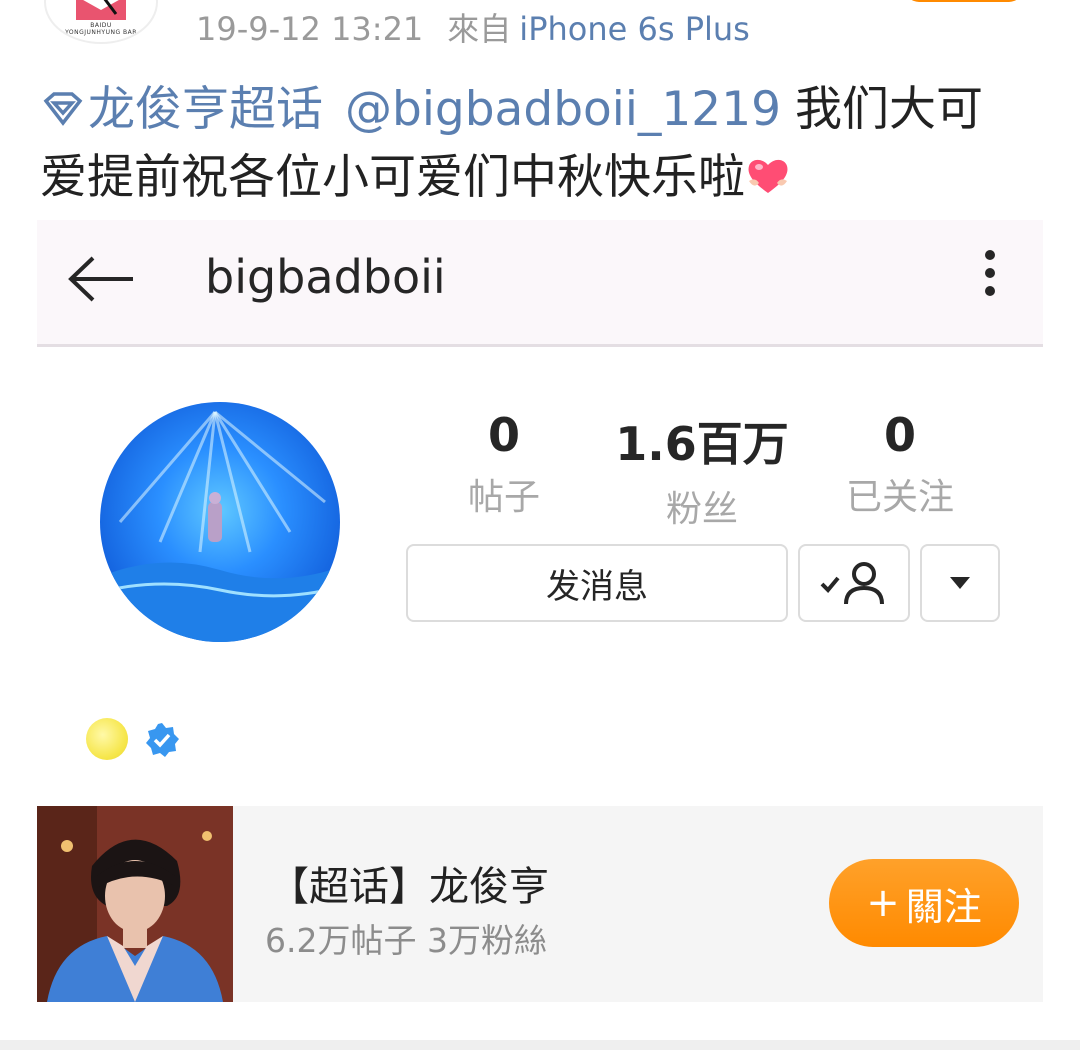  What do you see at coordinates (563, 109) in the screenshot?
I see `mention-link: @bigbadboii_1219` at bounding box center [563, 109].